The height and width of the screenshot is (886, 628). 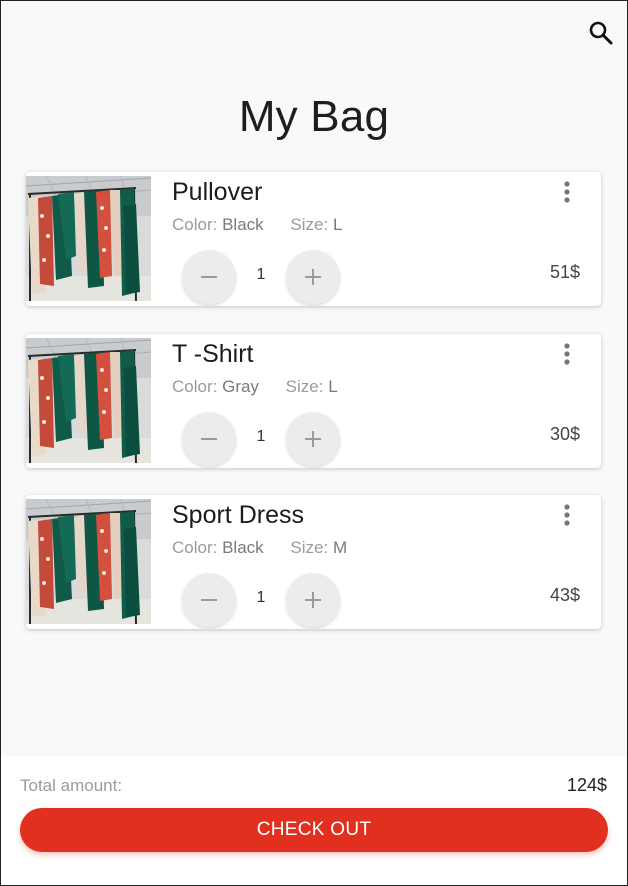 I want to click on item-price: 43$, so click(x=564, y=595).